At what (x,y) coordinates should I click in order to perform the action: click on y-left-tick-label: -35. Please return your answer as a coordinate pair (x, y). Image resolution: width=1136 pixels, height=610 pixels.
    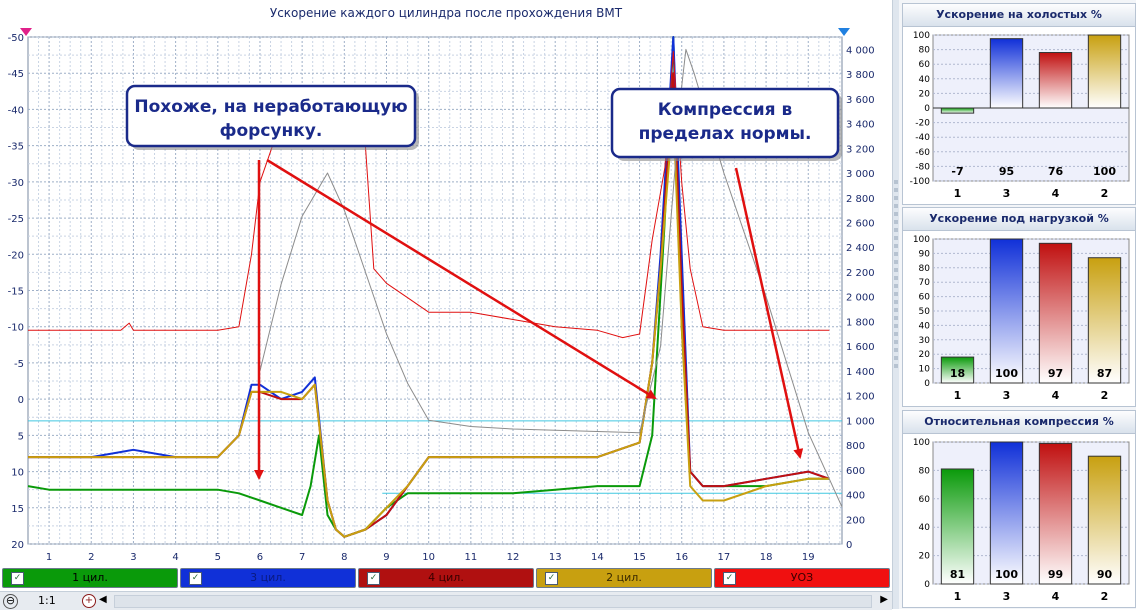
    Looking at the image, I should click on (16, 147).